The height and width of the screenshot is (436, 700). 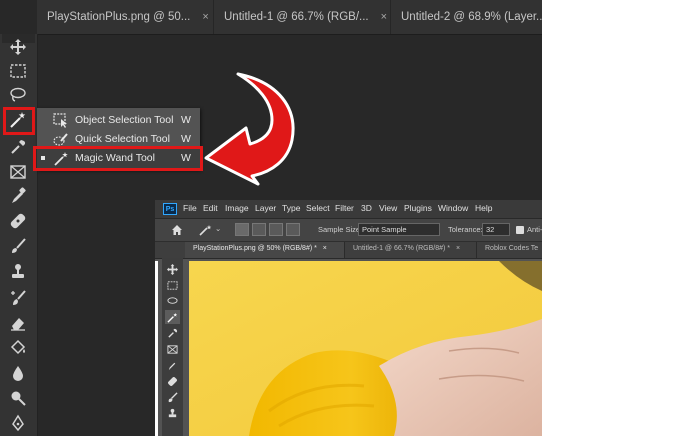 What do you see at coordinates (156, 348) in the screenshot?
I see `page-edge` at bounding box center [156, 348].